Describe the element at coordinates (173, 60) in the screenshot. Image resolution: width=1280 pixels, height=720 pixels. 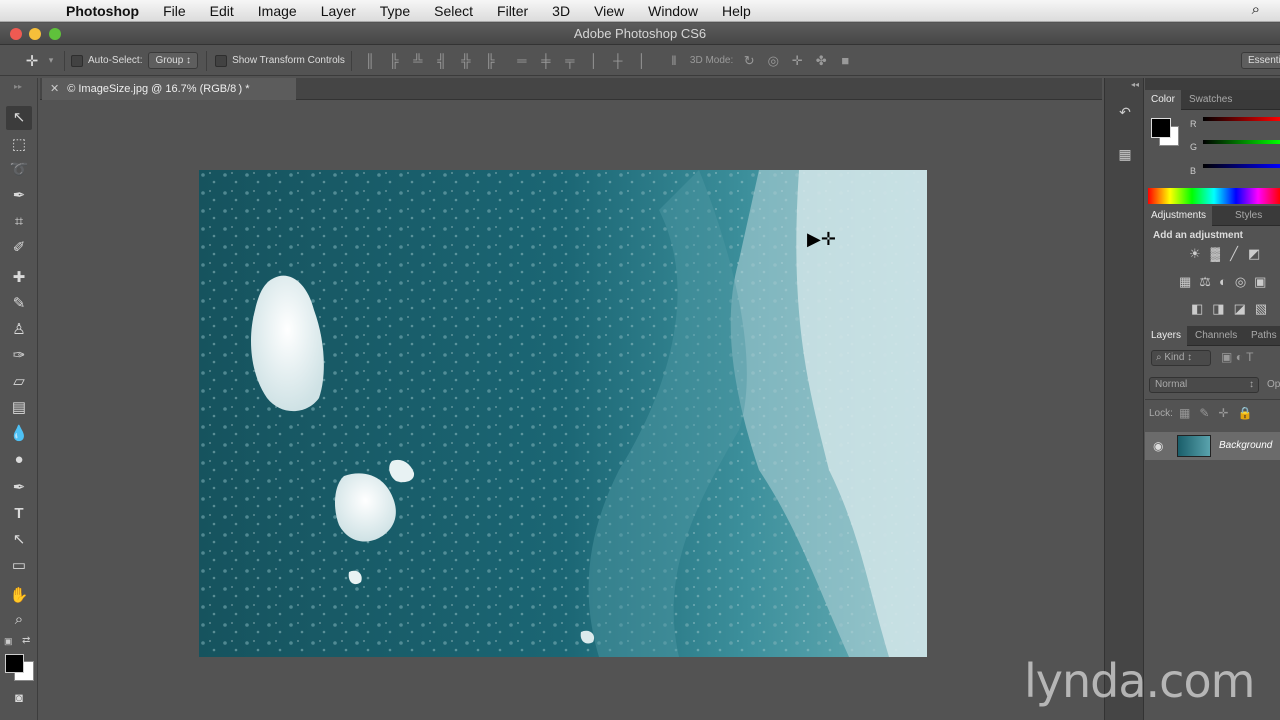
I see `auto-select-target-dropdown: Group ↕` at that location.